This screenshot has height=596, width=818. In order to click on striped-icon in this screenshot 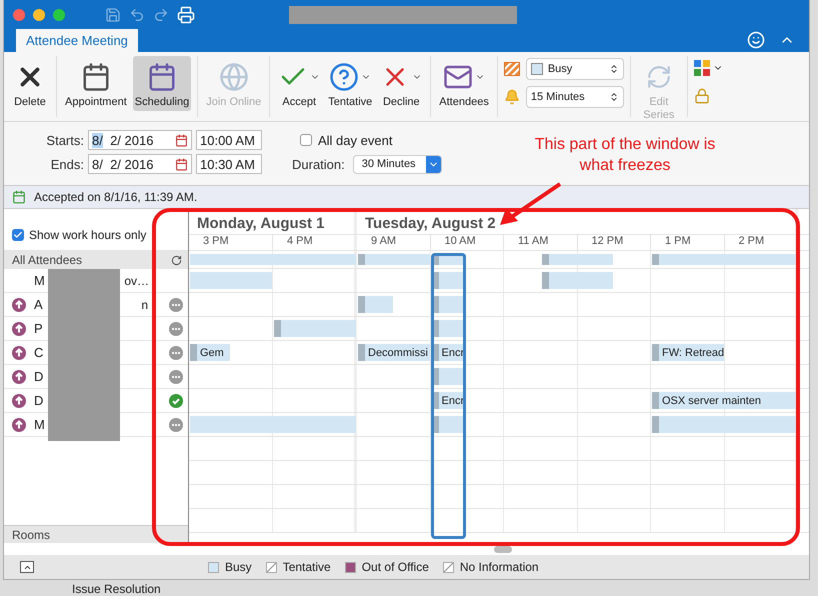, I will do `click(512, 69)`.